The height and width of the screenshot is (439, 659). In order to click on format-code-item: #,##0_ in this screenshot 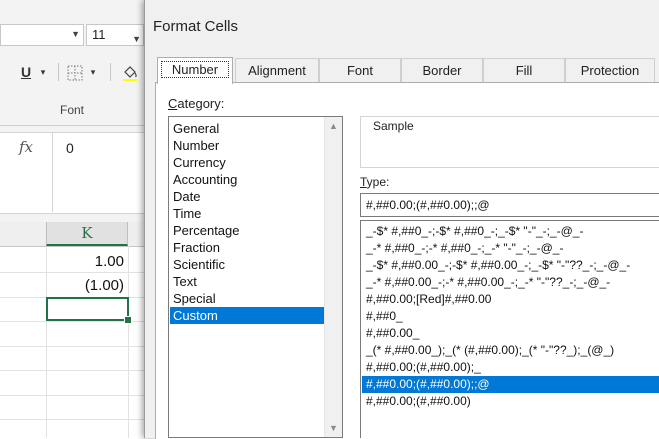, I will do `click(507, 316)`.